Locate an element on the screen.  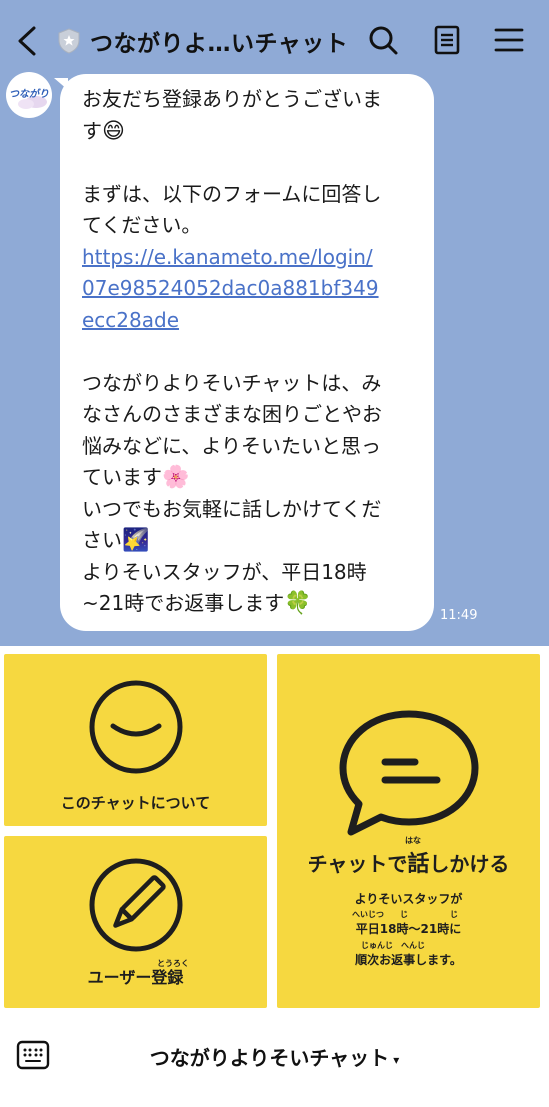
msg-p2: なさんのさまざまな困りごとやお is located at coordinates (232, 414).